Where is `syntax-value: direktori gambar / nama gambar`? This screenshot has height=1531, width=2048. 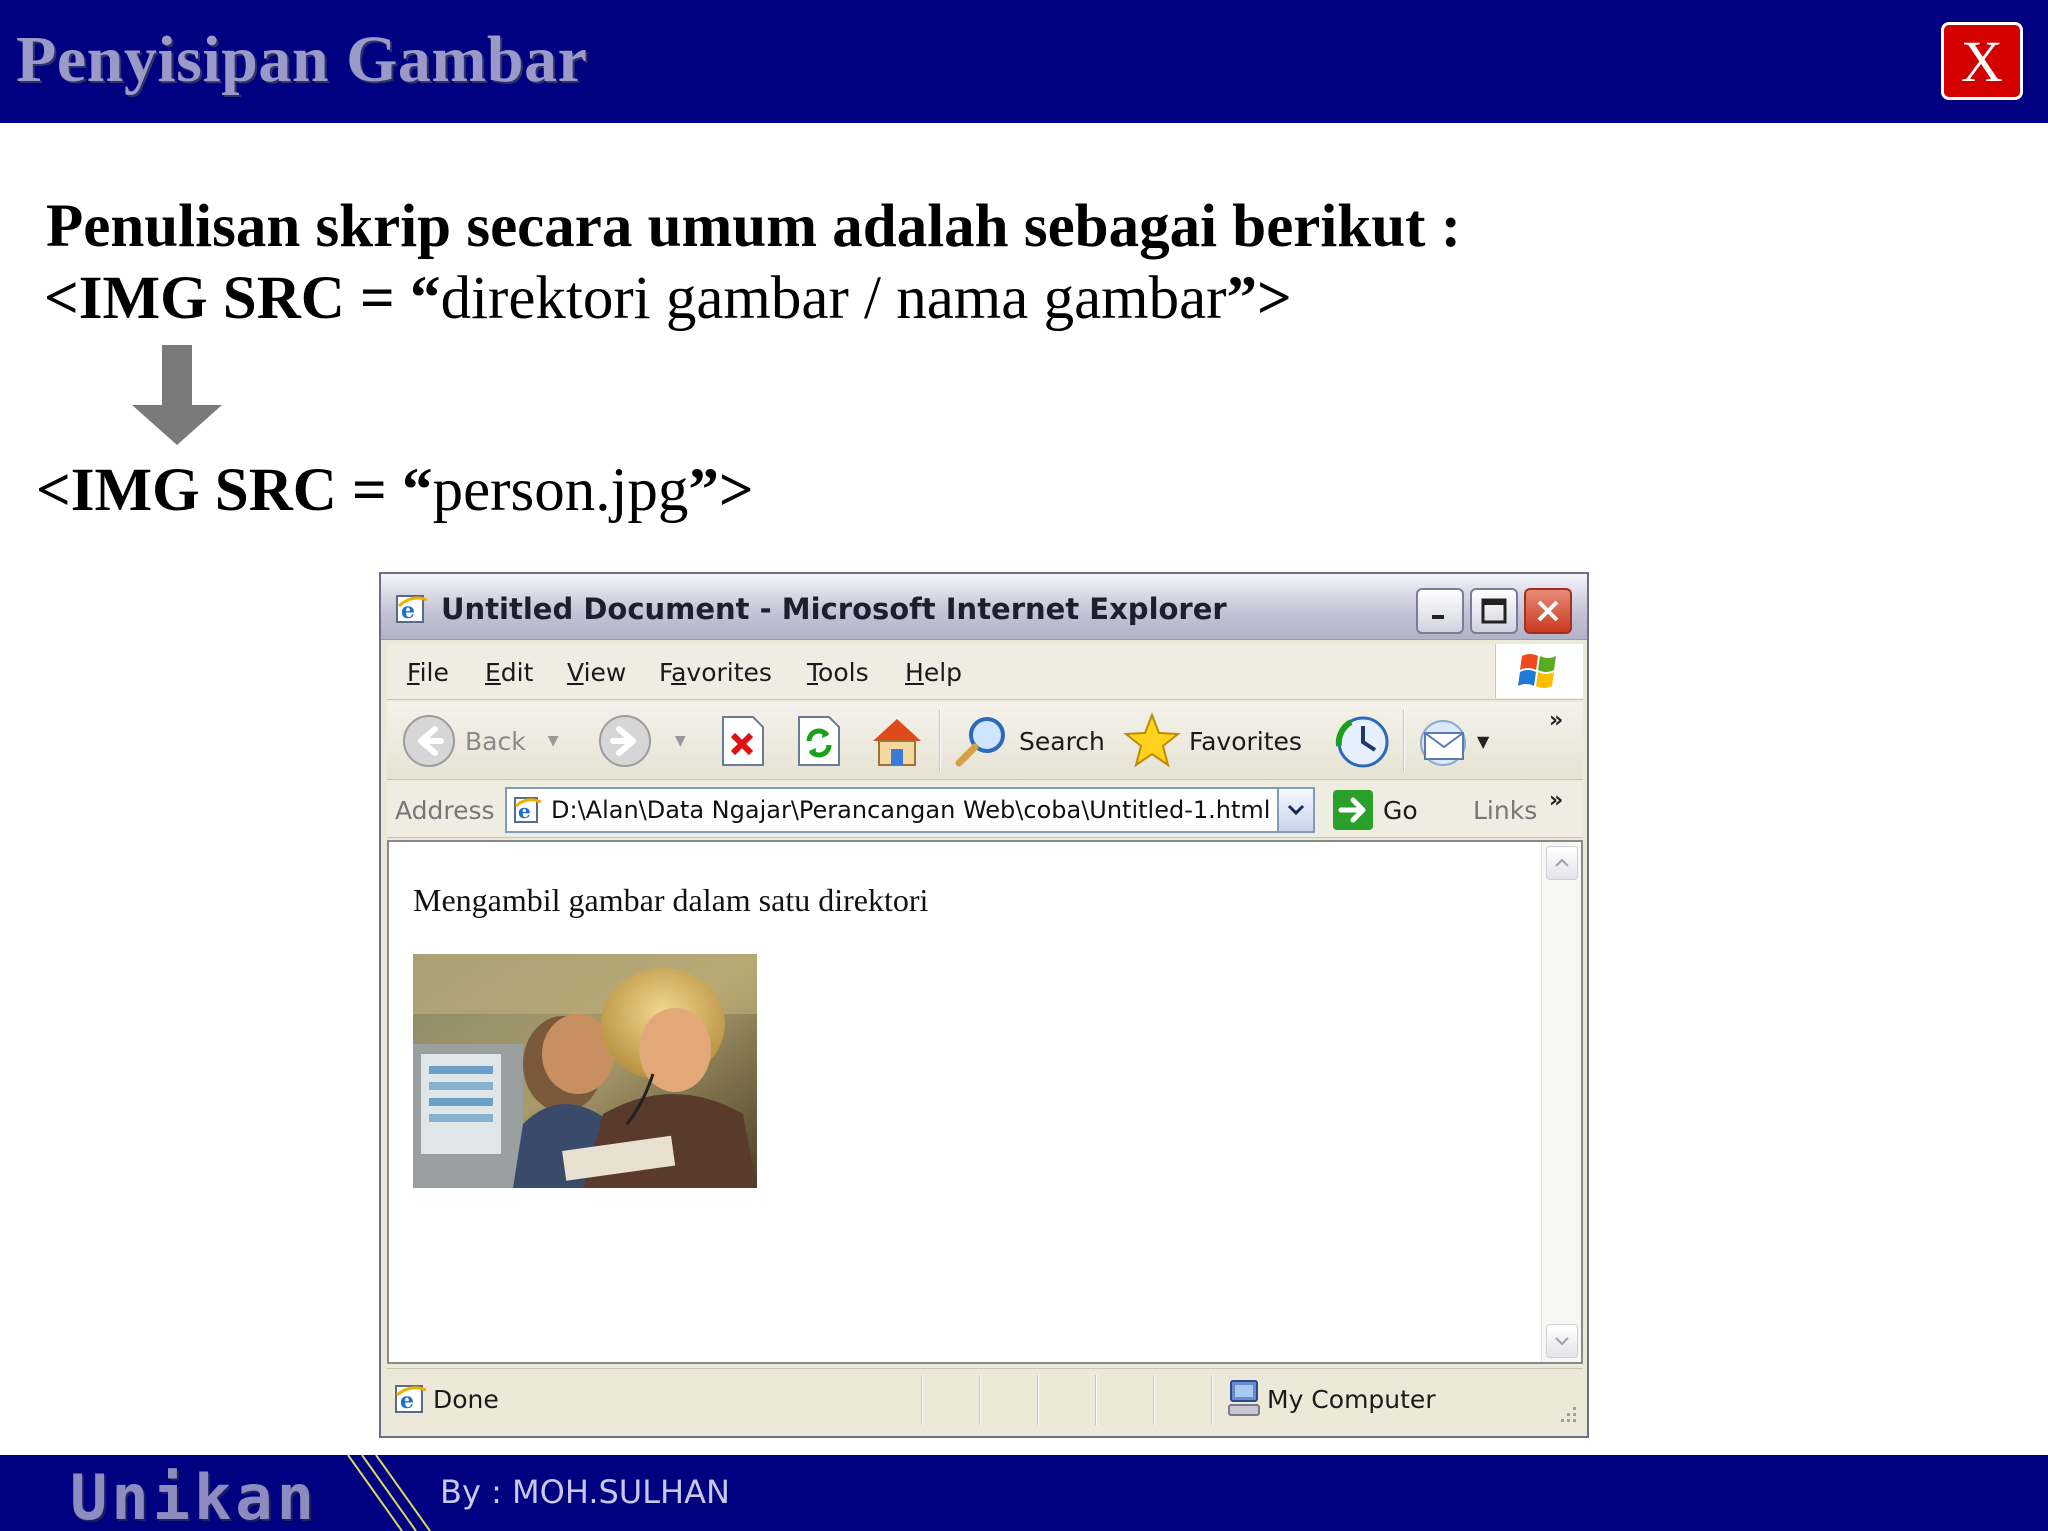 syntax-value: direktori gambar / nama gambar is located at coordinates (833, 298).